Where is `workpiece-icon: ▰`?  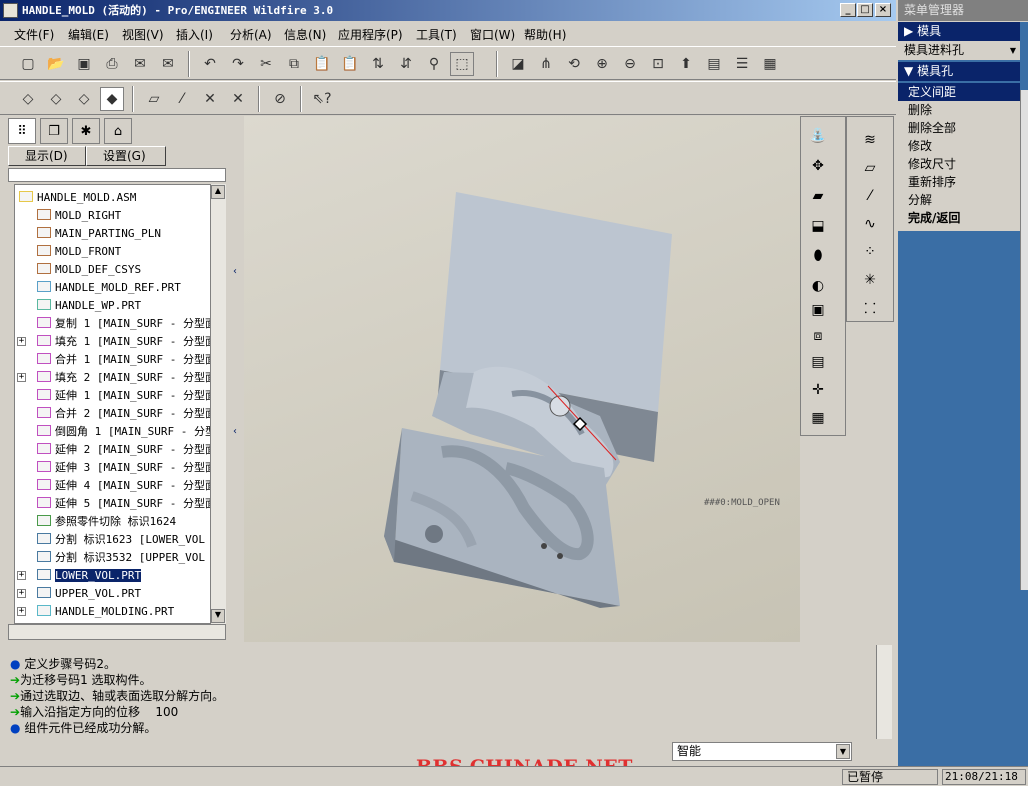
workpiece-icon: ▰ is located at coordinates (818, 196).